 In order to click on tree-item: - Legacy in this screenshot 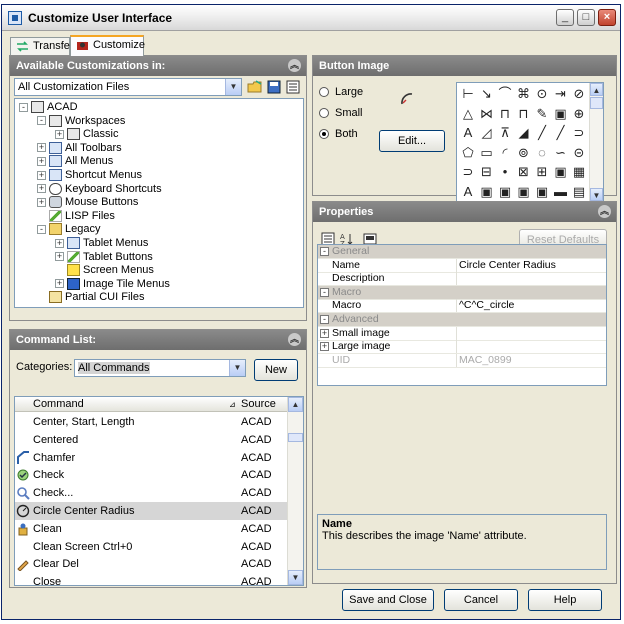, I will do `click(68, 229)`.